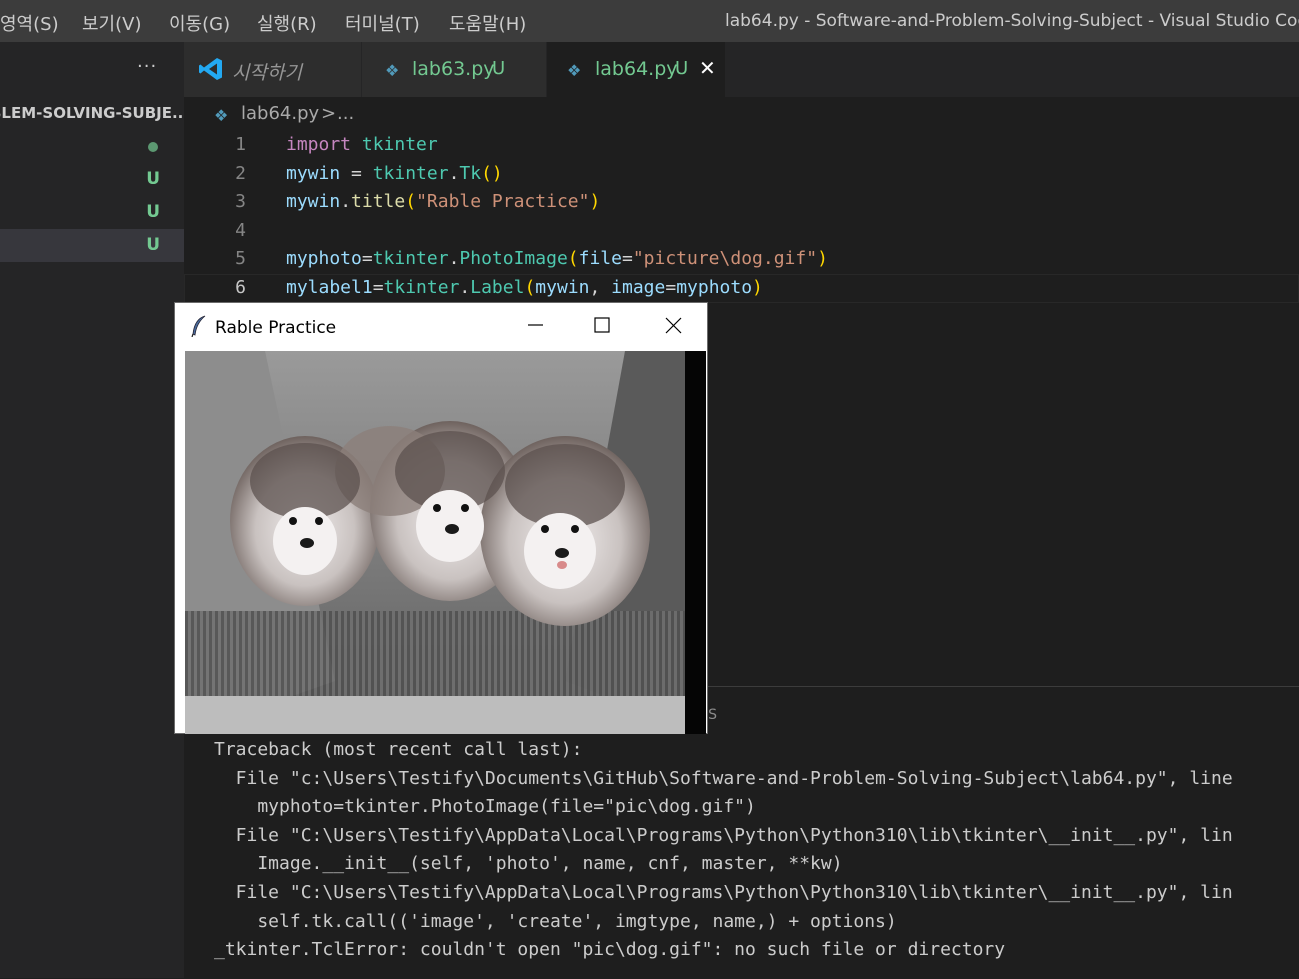 This screenshot has height=979, width=1299. I want to click on menu-help: 도움말(H), so click(487, 23).